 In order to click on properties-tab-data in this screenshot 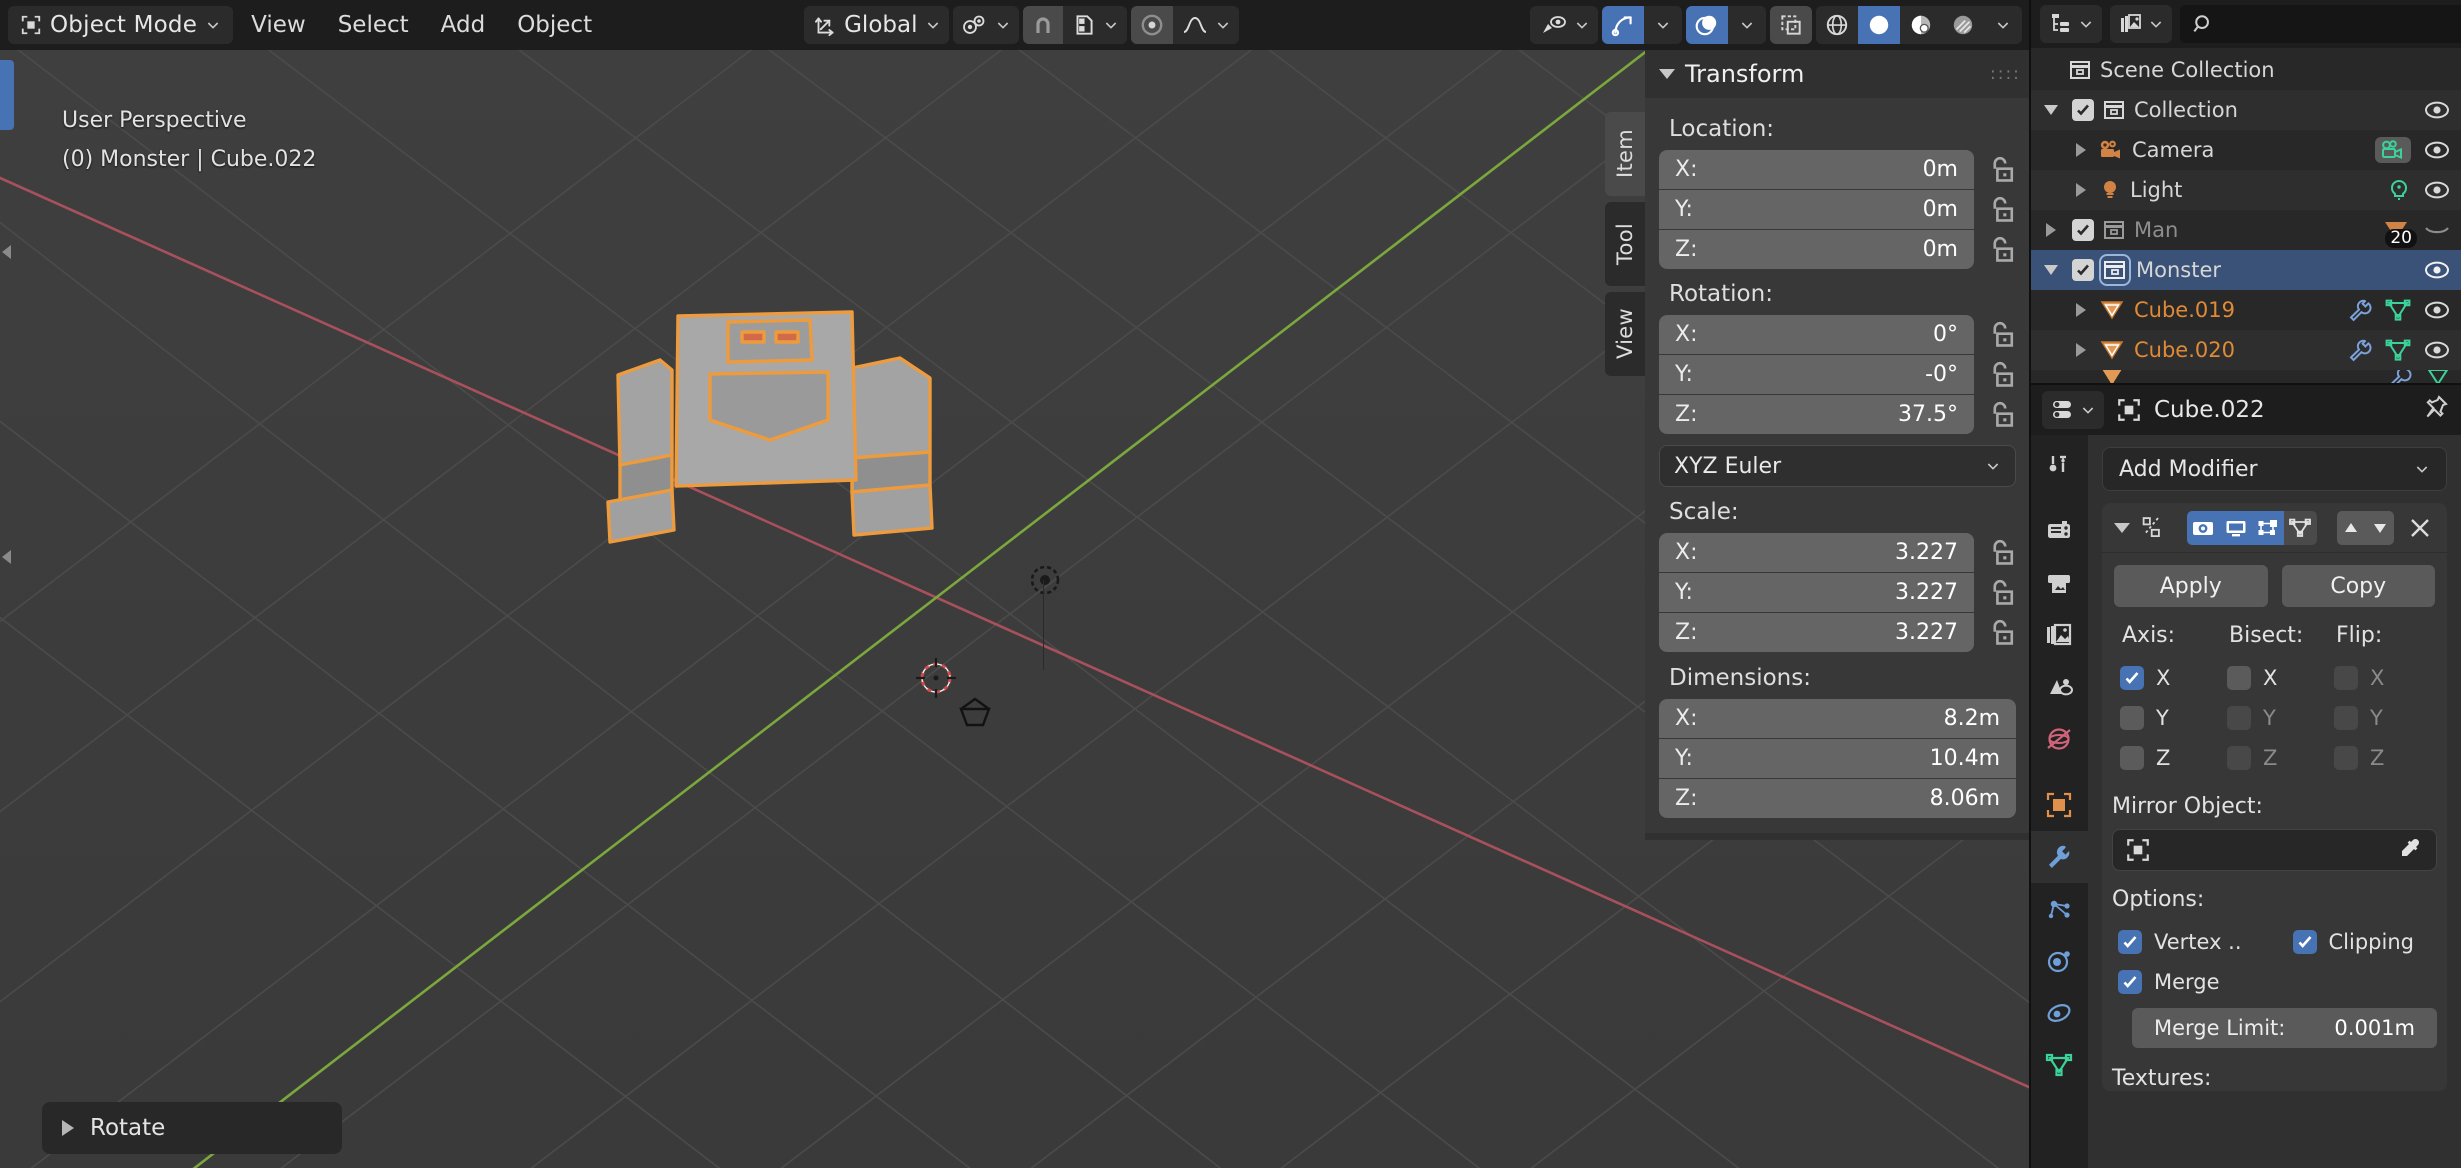, I will do `click(2059, 1065)`.